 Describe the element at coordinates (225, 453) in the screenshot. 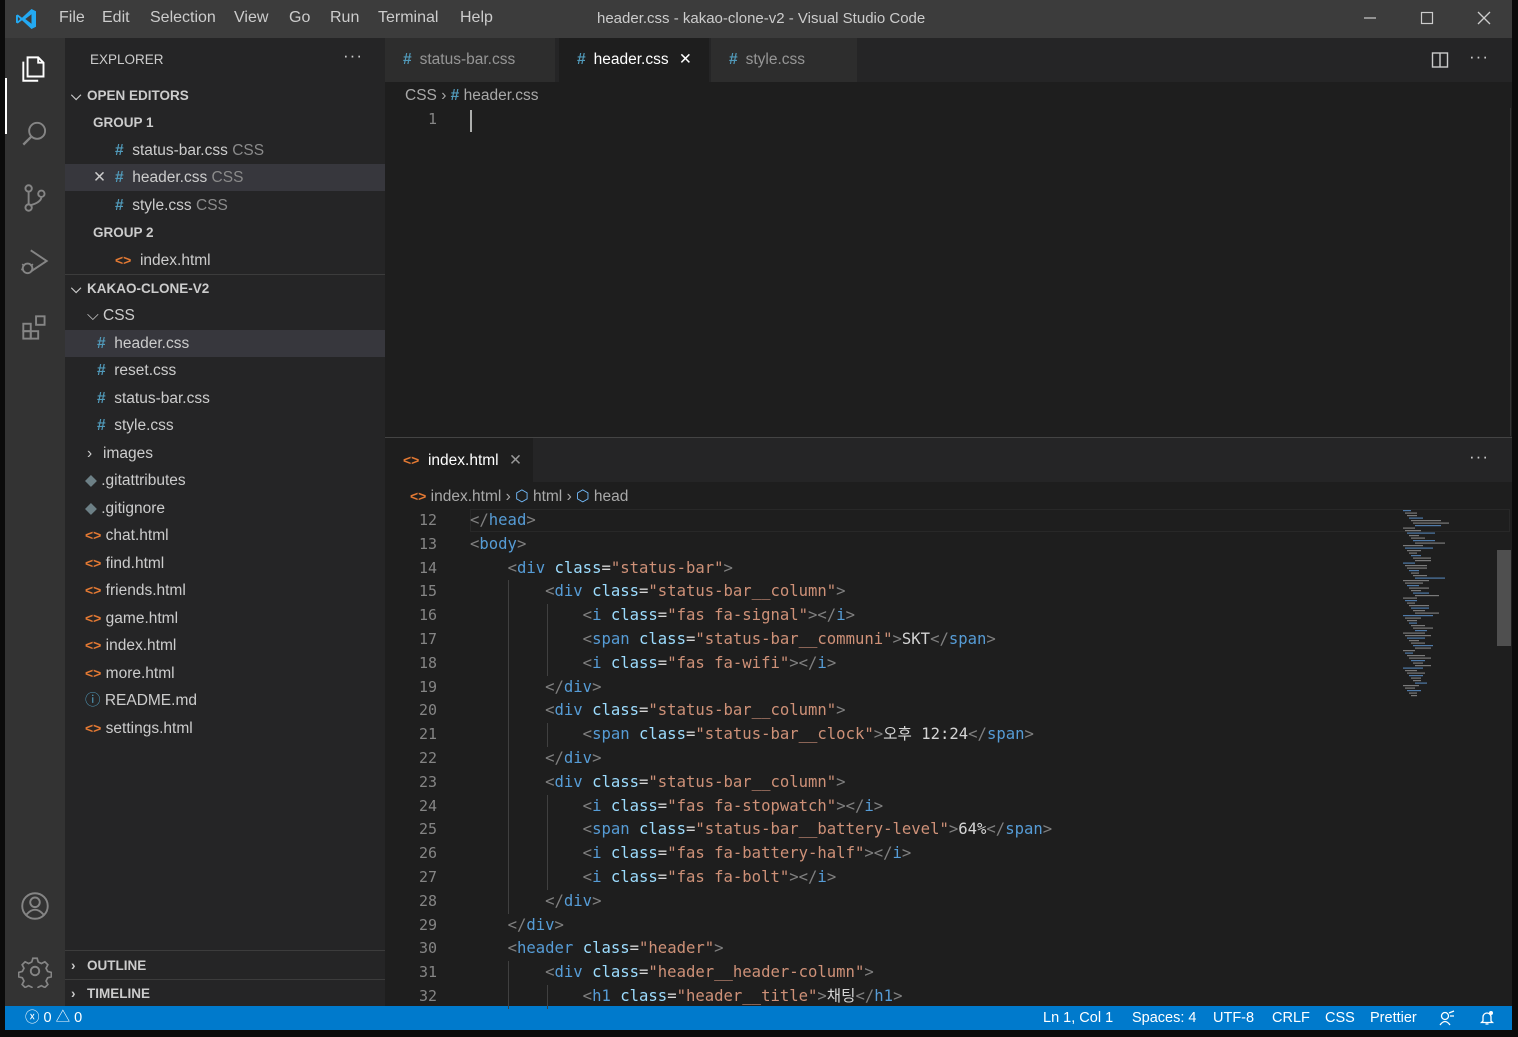

I see `folder-images: › images` at that location.